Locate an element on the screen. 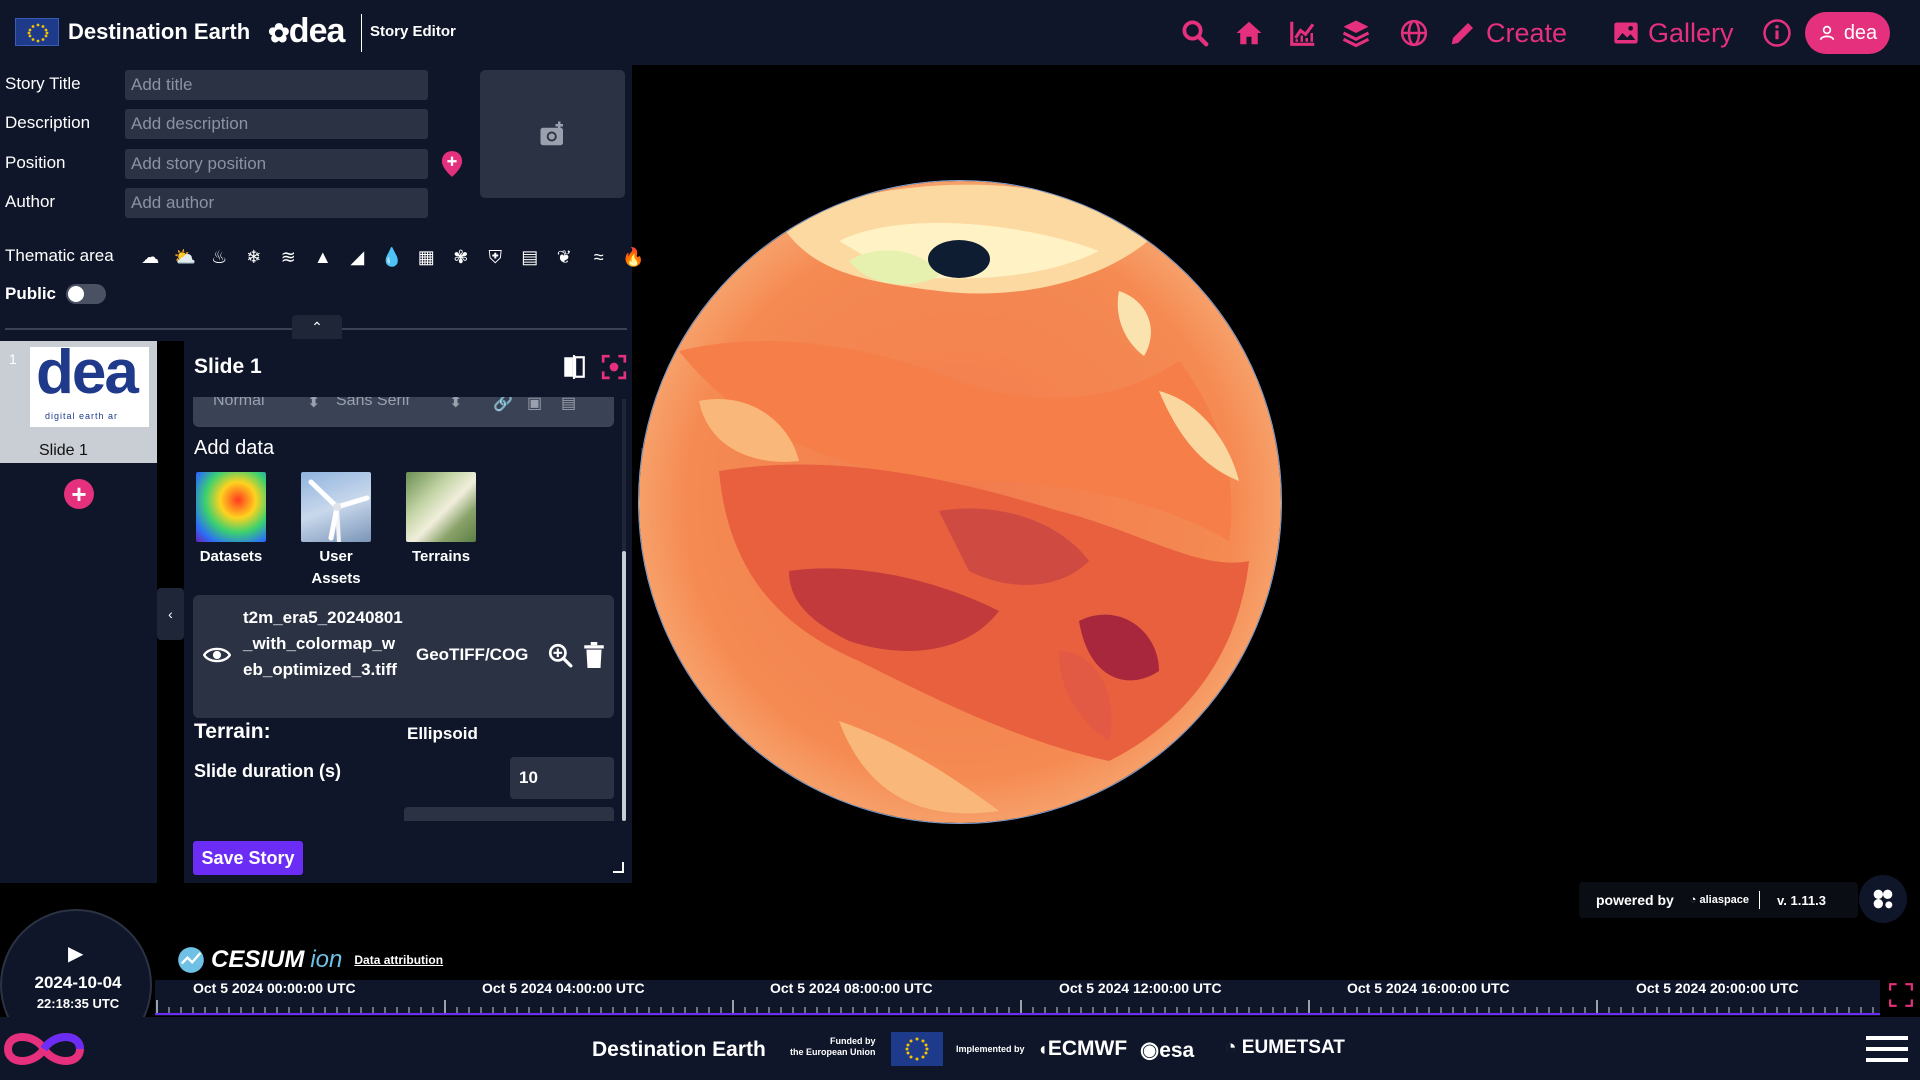 The width and height of the screenshot is (1920, 1080). user-assets-tile: User Assets is located at coordinates (336, 531).